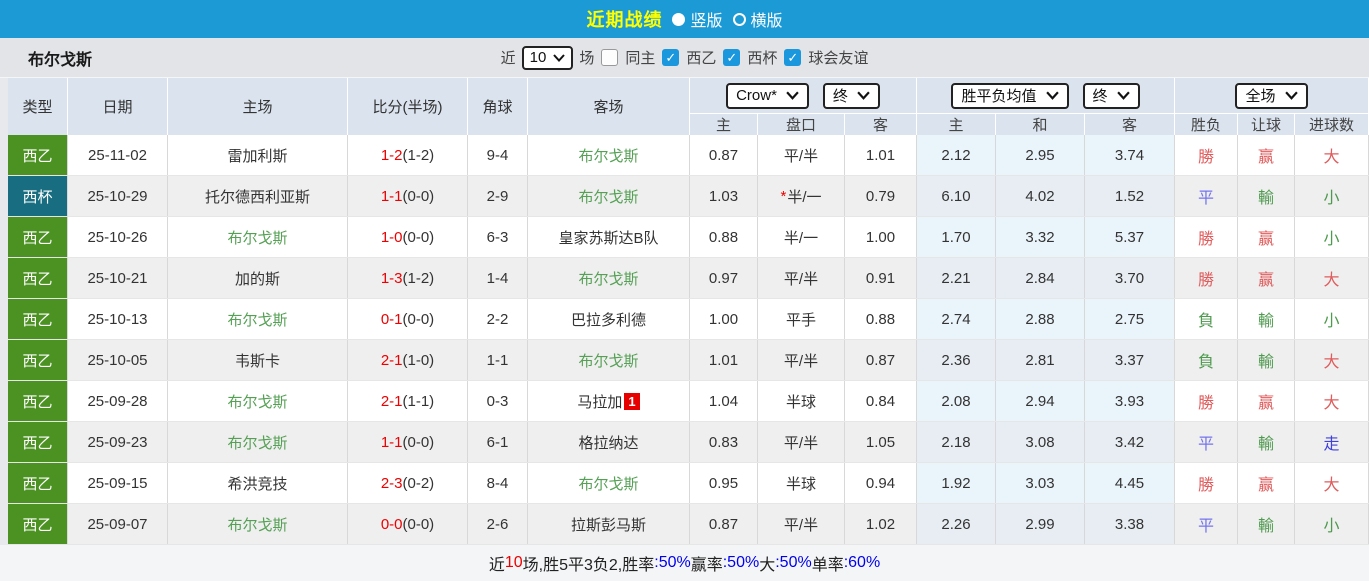 The width and height of the screenshot is (1369, 581). What do you see at coordinates (587, 58) in the screenshot?
I see `games-label: 场` at bounding box center [587, 58].